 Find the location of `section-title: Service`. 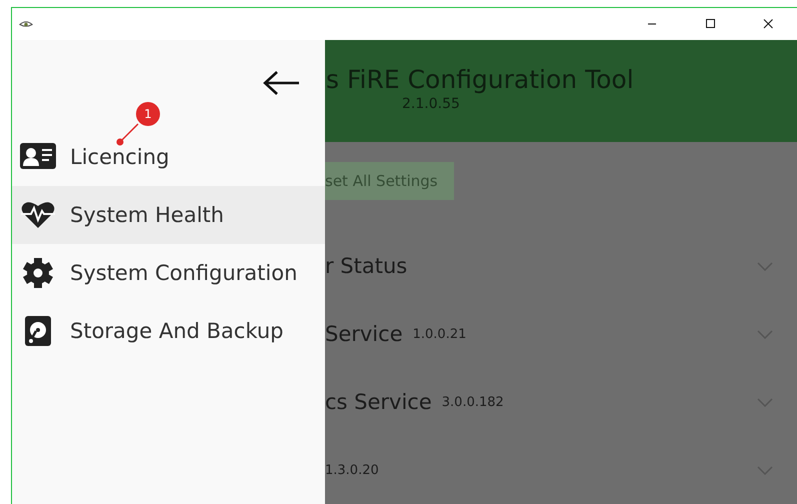

section-title: Service is located at coordinates (364, 334).